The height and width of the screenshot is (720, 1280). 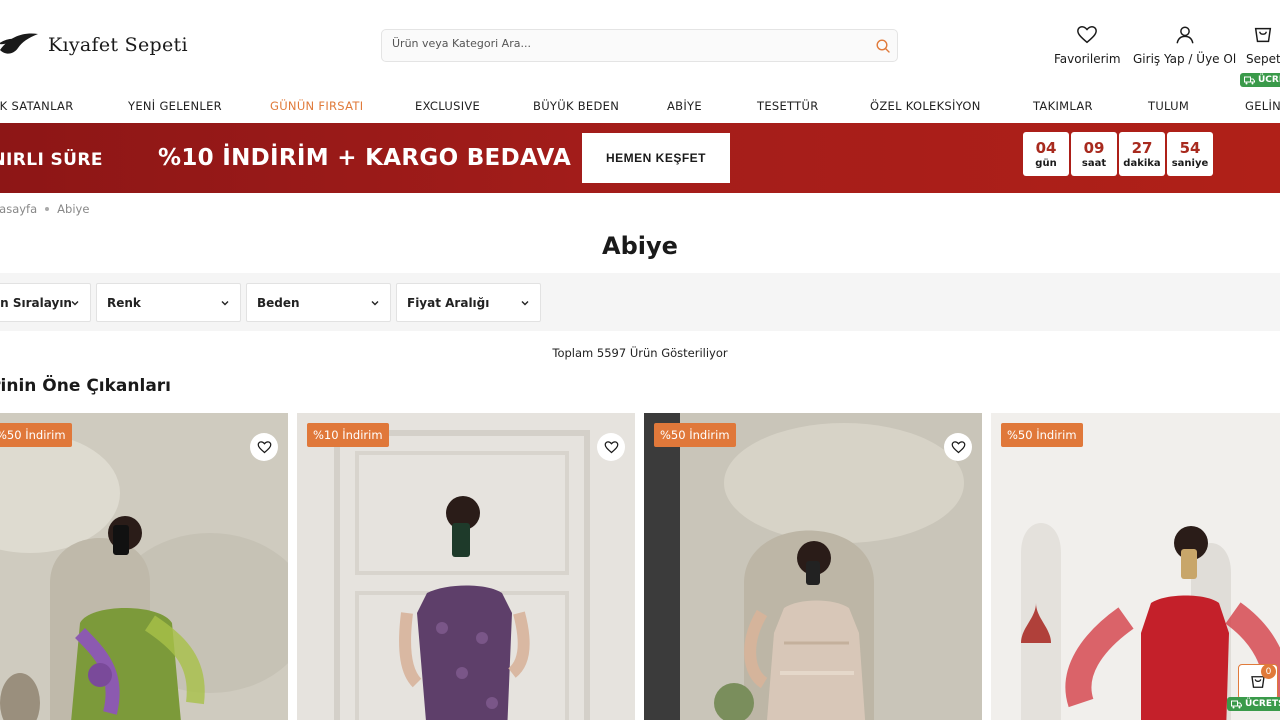 What do you see at coordinates (1190, 147) in the screenshot?
I see `countdown-value: 54` at bounding box center [1190, 147].